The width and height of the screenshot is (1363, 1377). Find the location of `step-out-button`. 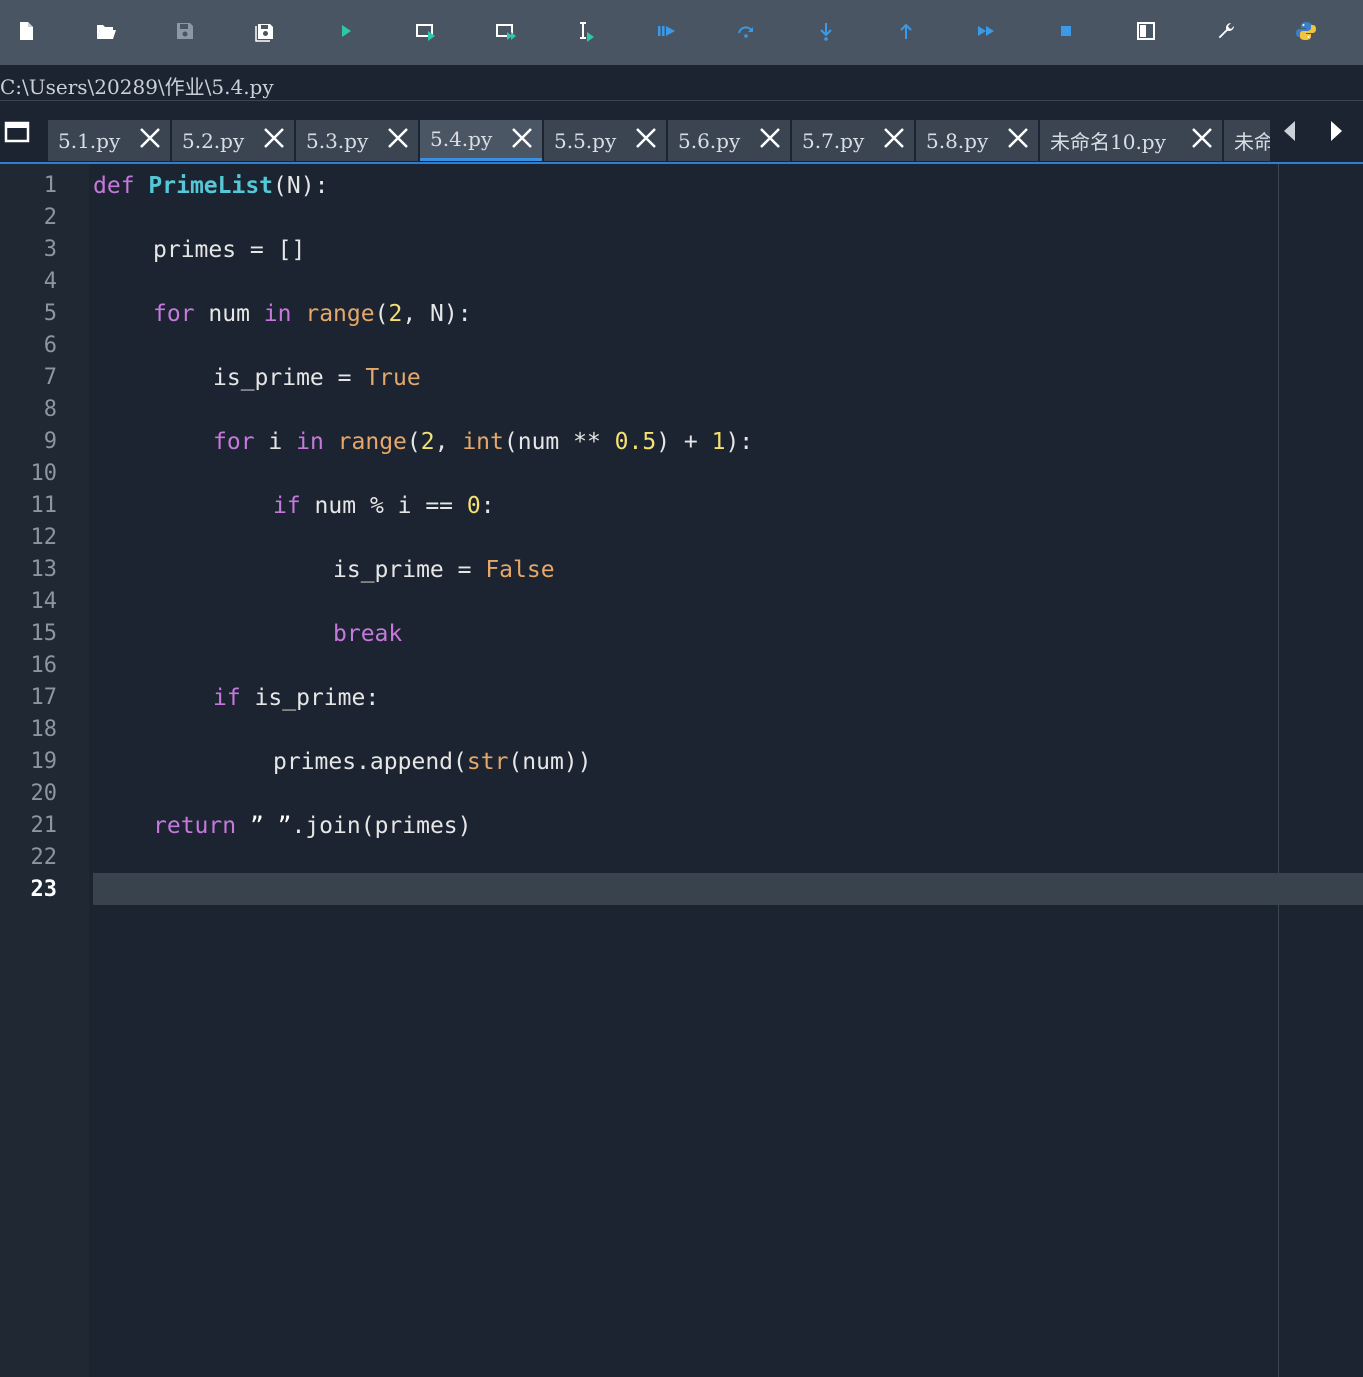

step-out-button is located at coordinates (906, 31).